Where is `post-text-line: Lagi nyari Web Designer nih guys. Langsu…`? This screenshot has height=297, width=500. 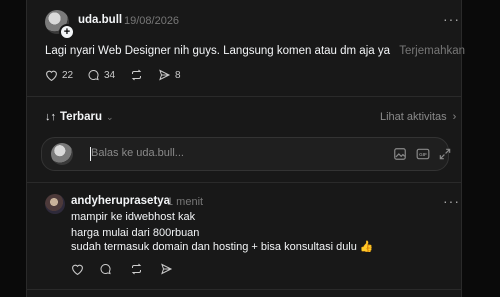
post-text-line: Lagi nyari Web Designer nih guys. Langsu… is located at coordinates (255, 51).